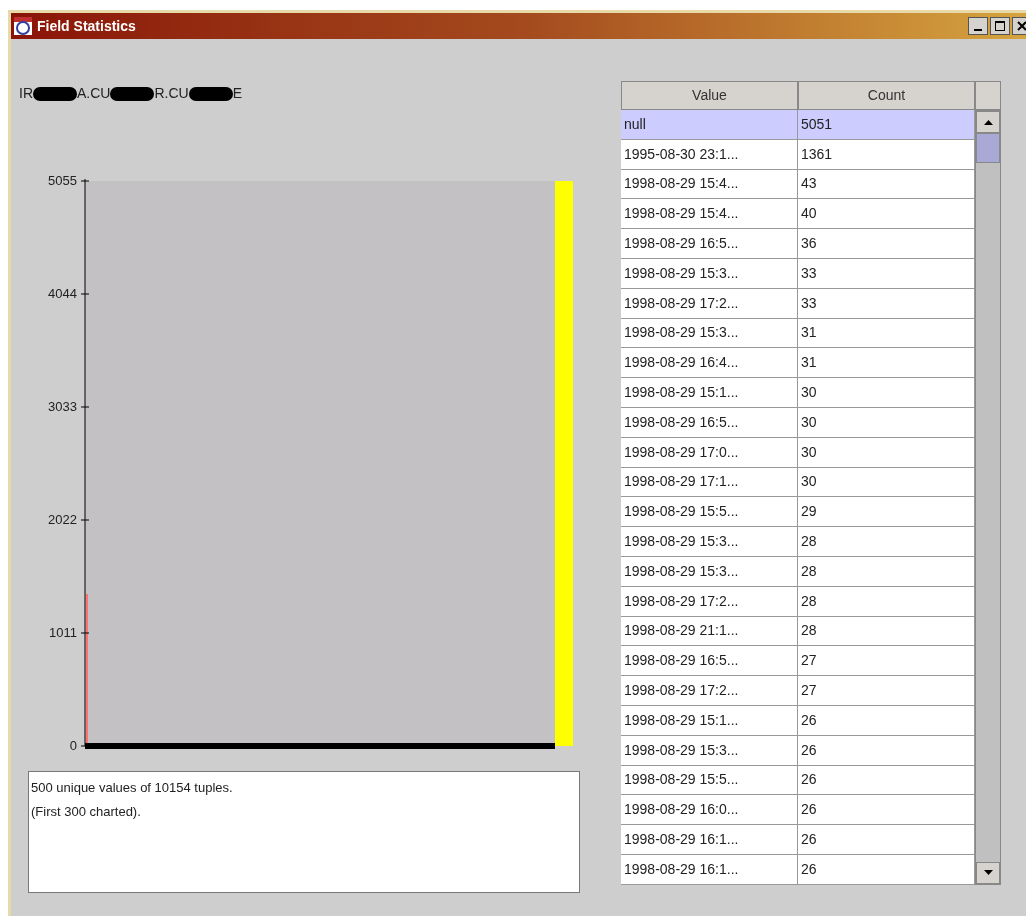 This screenshot has width=1026, height=916. I want to click on minimize-button, so click(978, 26).